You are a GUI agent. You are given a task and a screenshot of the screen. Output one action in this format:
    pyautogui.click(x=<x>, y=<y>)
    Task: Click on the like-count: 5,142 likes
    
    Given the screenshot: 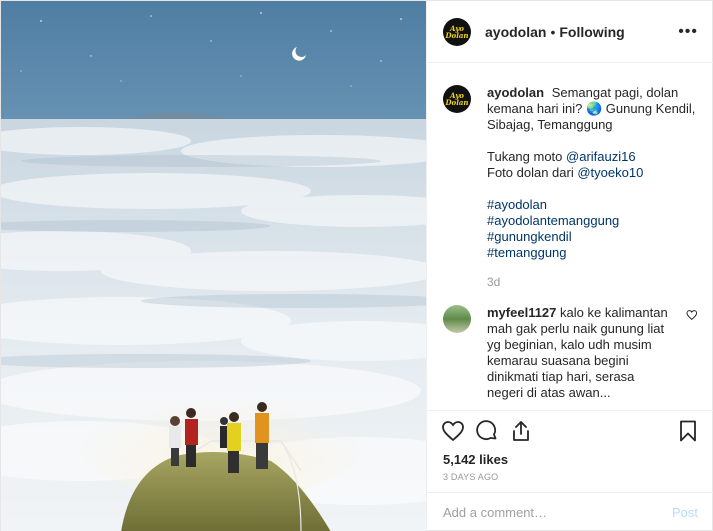 What is the action you would take?
    pyautogui.click(x=570, y=460)
    